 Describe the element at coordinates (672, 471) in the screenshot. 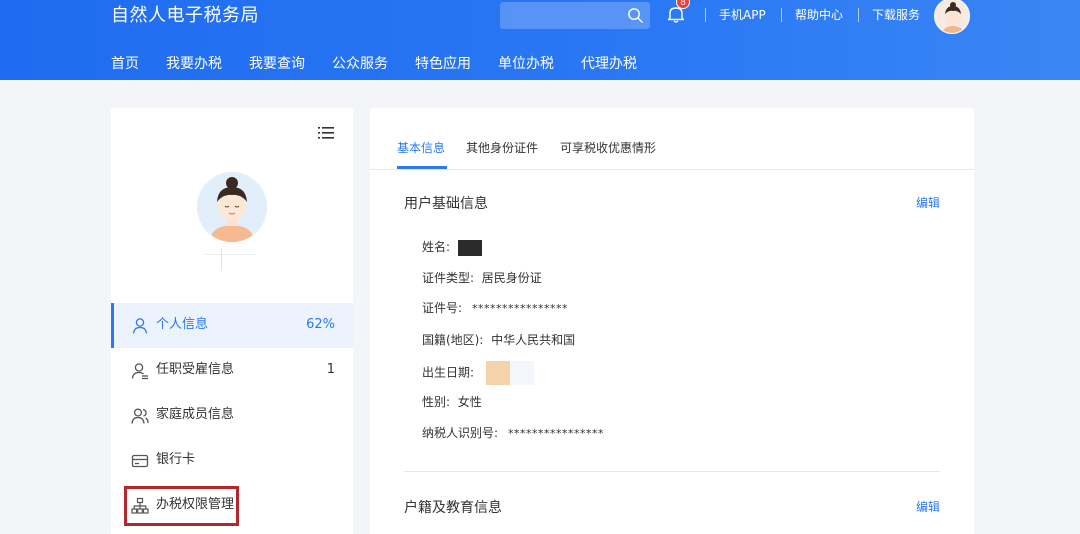

I see `section-divider` at that location.